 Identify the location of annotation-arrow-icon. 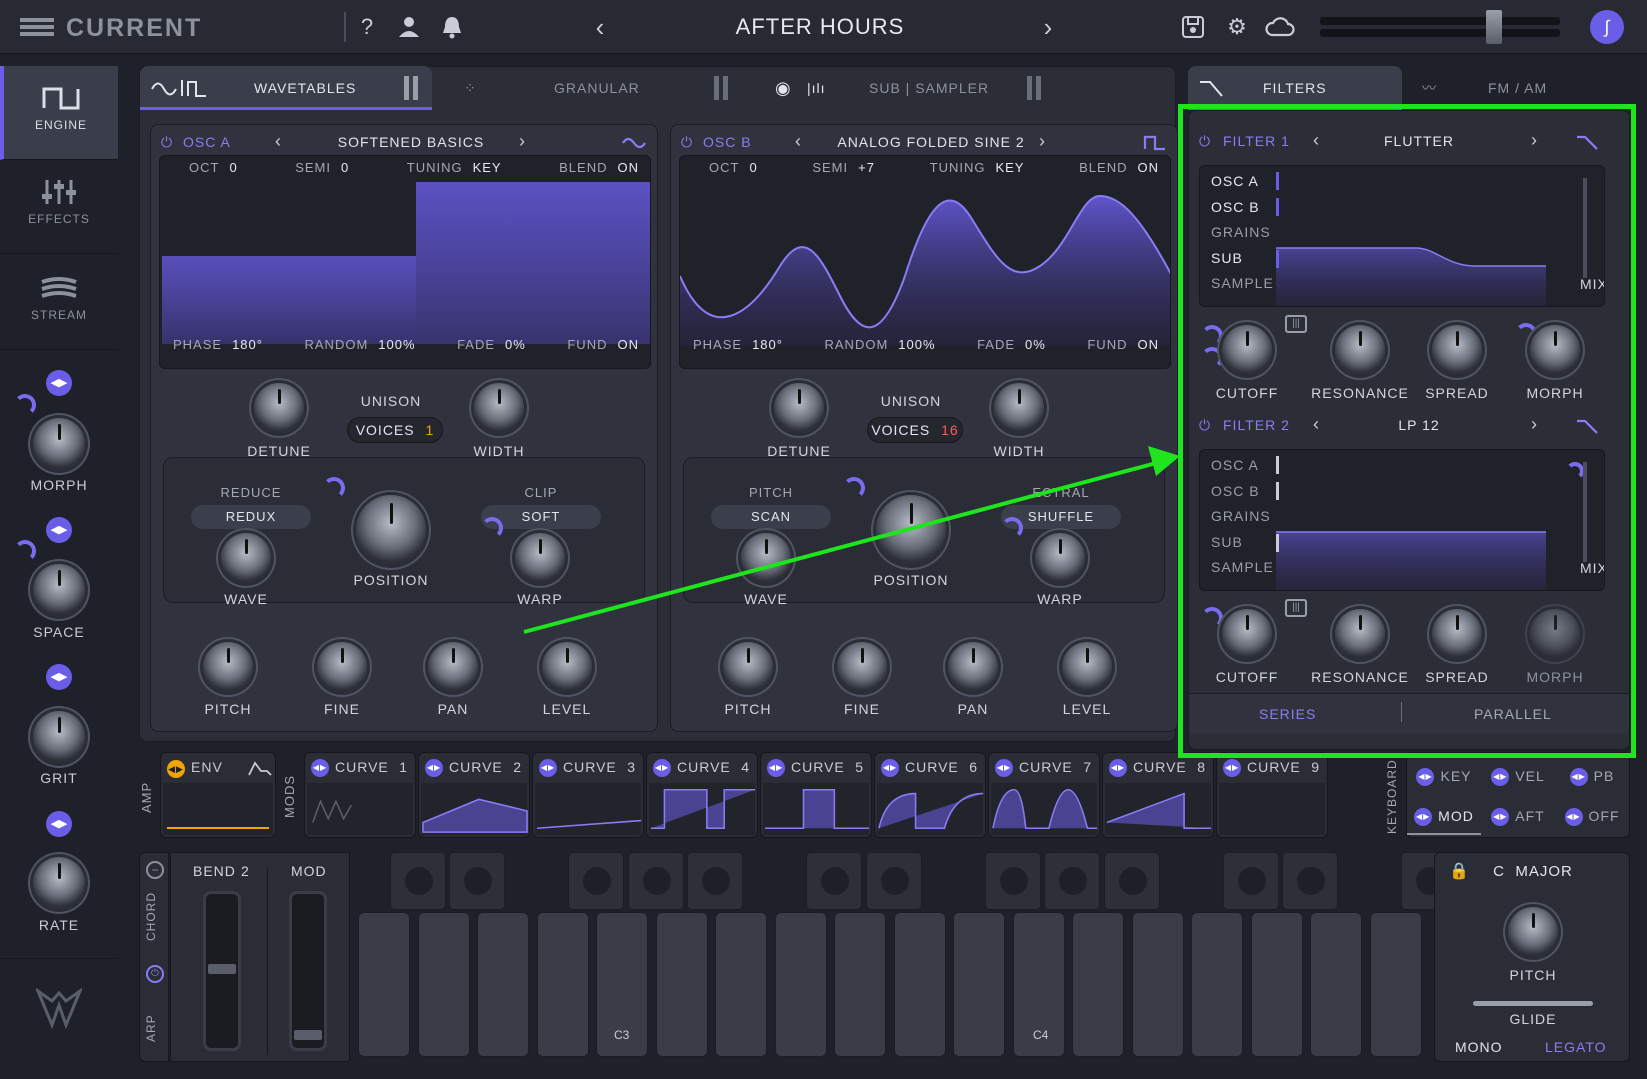
(851, 540).